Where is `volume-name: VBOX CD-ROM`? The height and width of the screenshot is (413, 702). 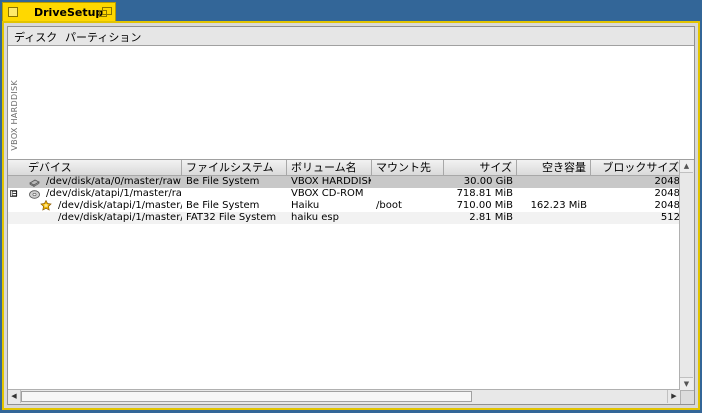
volume-name: VBOX CD-ROM is located at coordinates (327, 193).